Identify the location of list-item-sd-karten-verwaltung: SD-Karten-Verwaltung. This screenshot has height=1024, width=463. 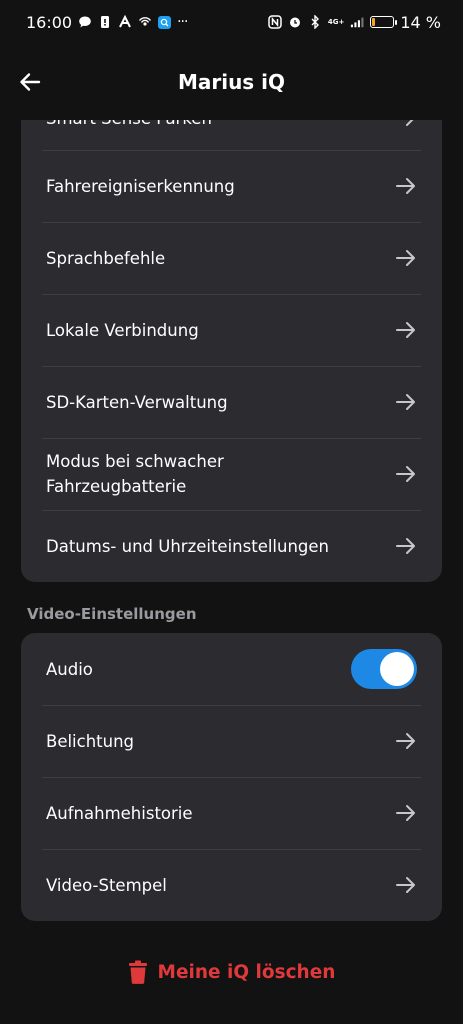
(231, 402).